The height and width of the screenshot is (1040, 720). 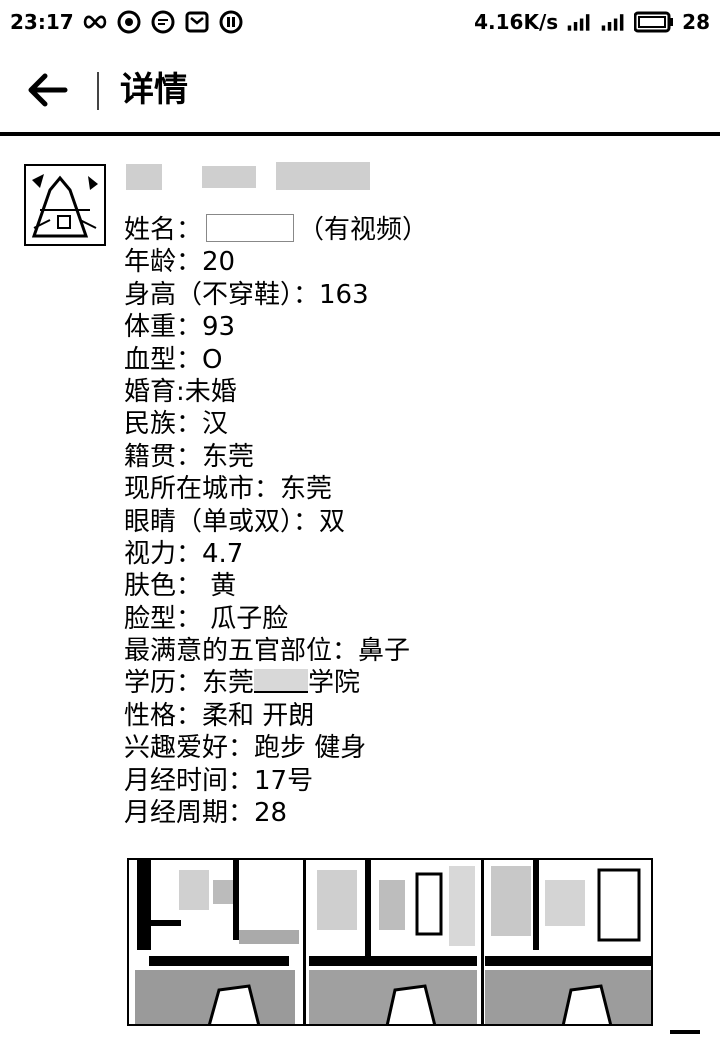 What do you see at coordinates (281, 681) in the screenshot?
I see `blurred-school` at bounding box center [281, 681].